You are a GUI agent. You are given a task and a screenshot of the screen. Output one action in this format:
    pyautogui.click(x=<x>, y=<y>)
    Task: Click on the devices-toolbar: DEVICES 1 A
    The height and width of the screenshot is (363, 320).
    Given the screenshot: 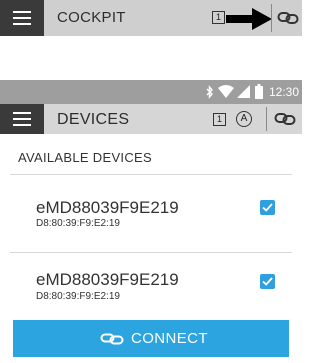 What is the action you would take?
    pyautogui.click(x=151, y=119)
    